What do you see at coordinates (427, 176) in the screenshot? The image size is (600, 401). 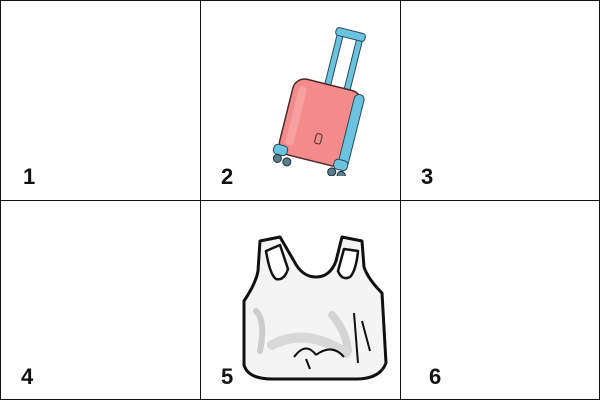 I see `cell-number: 3` at bounding box center [427, 176].